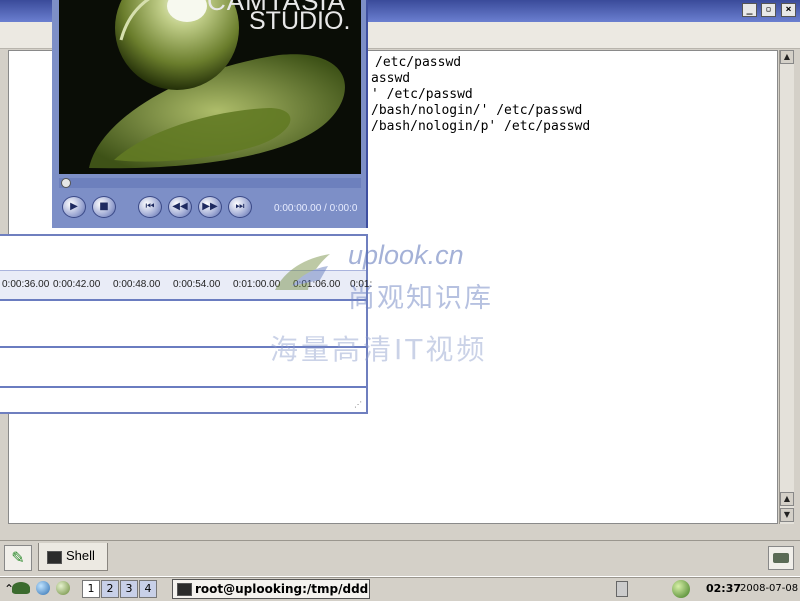 This screenshot has width=800, height=601. What do you see at coordinates (80, 555) in the screenshot?
I see `tab-label: Shell` at bounding box center [80, 555].